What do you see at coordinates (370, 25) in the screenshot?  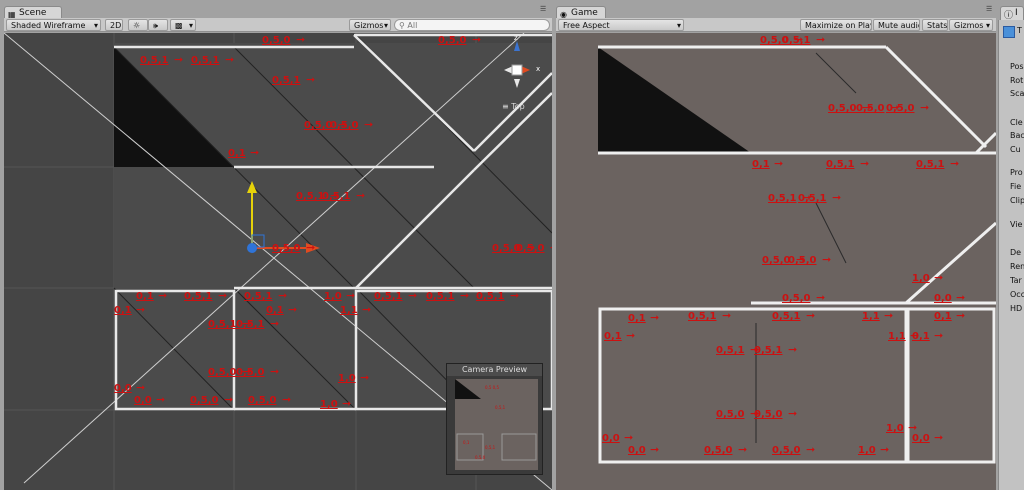 I see `gizmos-dropdown: Gizmos` at bounding box center [370, 25].